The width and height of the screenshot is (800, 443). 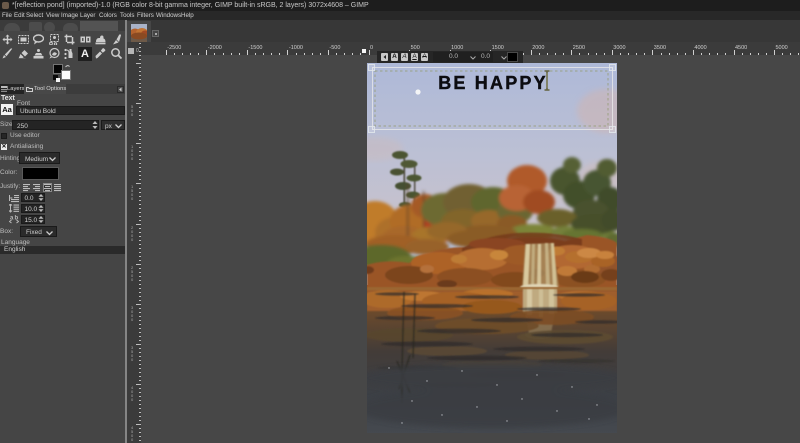 What do you see at coordinates (17, 219) in the screenshot?
I see `svg-text: b` at bounding box center [17, 219].